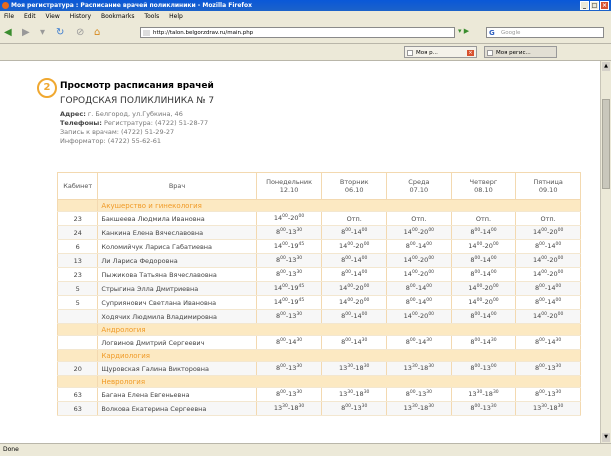  I want to click on doctor-name-cell: Ли Лариса Федоровна, so click(177, 260).